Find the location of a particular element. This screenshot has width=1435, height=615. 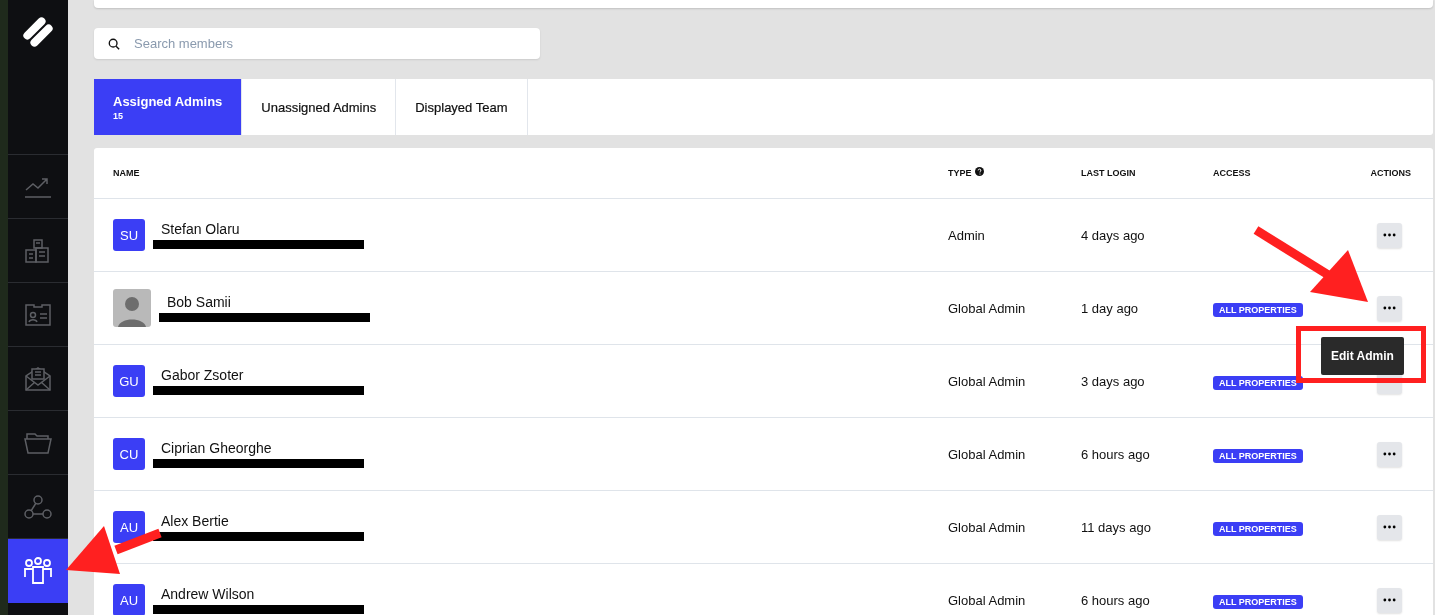

last-login: 1 day ago is located at coordinates (1110, 308).